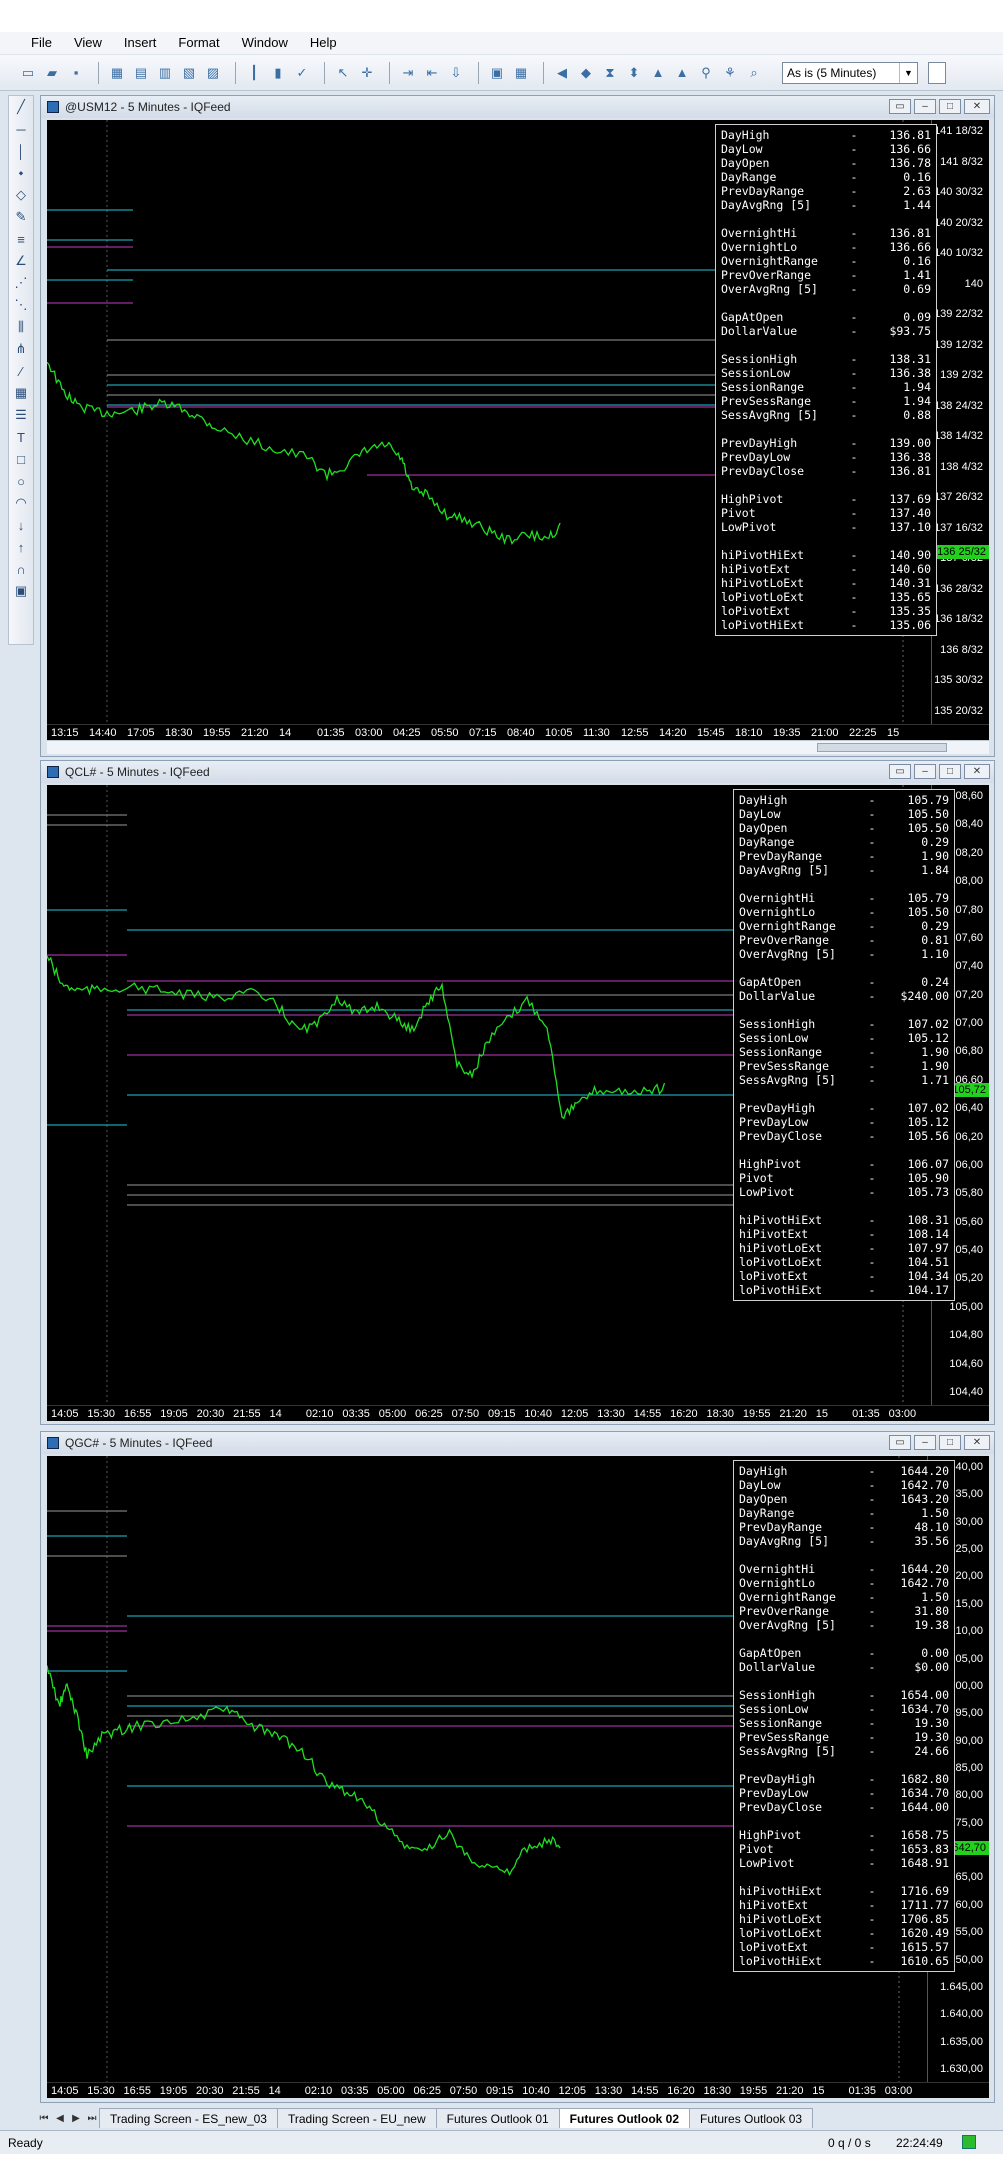  I want to click on magnifier-icon: ⌕, so click(754, 73).